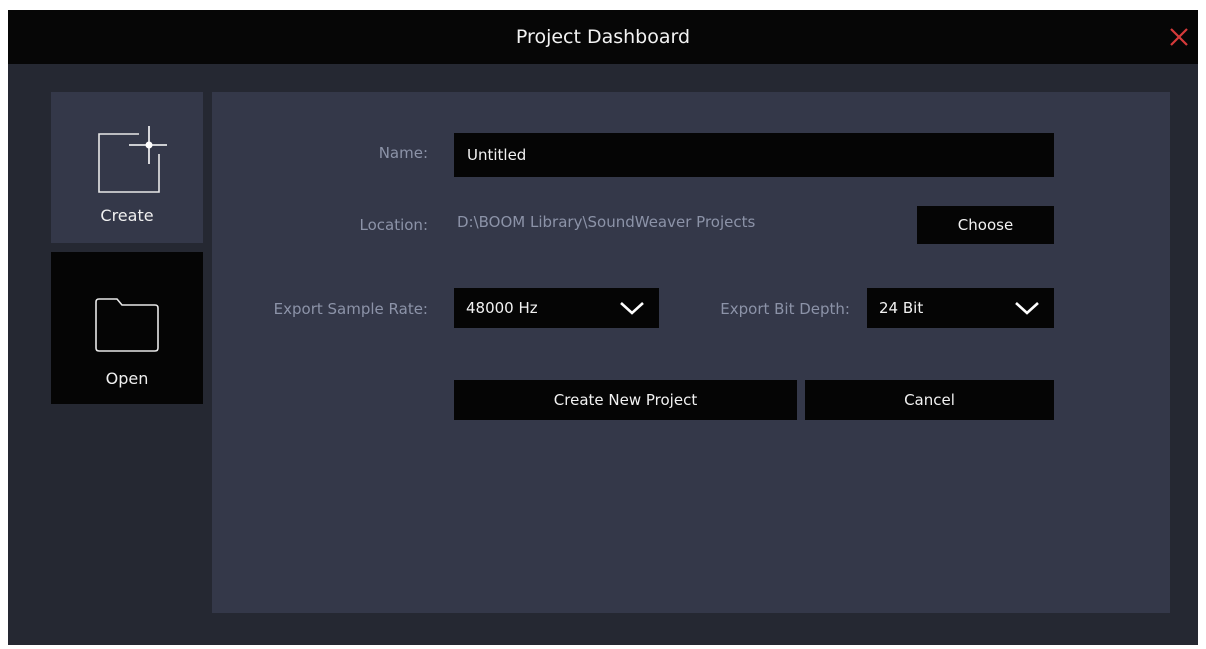  Describe the element at coordinates (960, 308) in the screenshot. I see `bit-depth-dropdown: 24 Bit` at that location.